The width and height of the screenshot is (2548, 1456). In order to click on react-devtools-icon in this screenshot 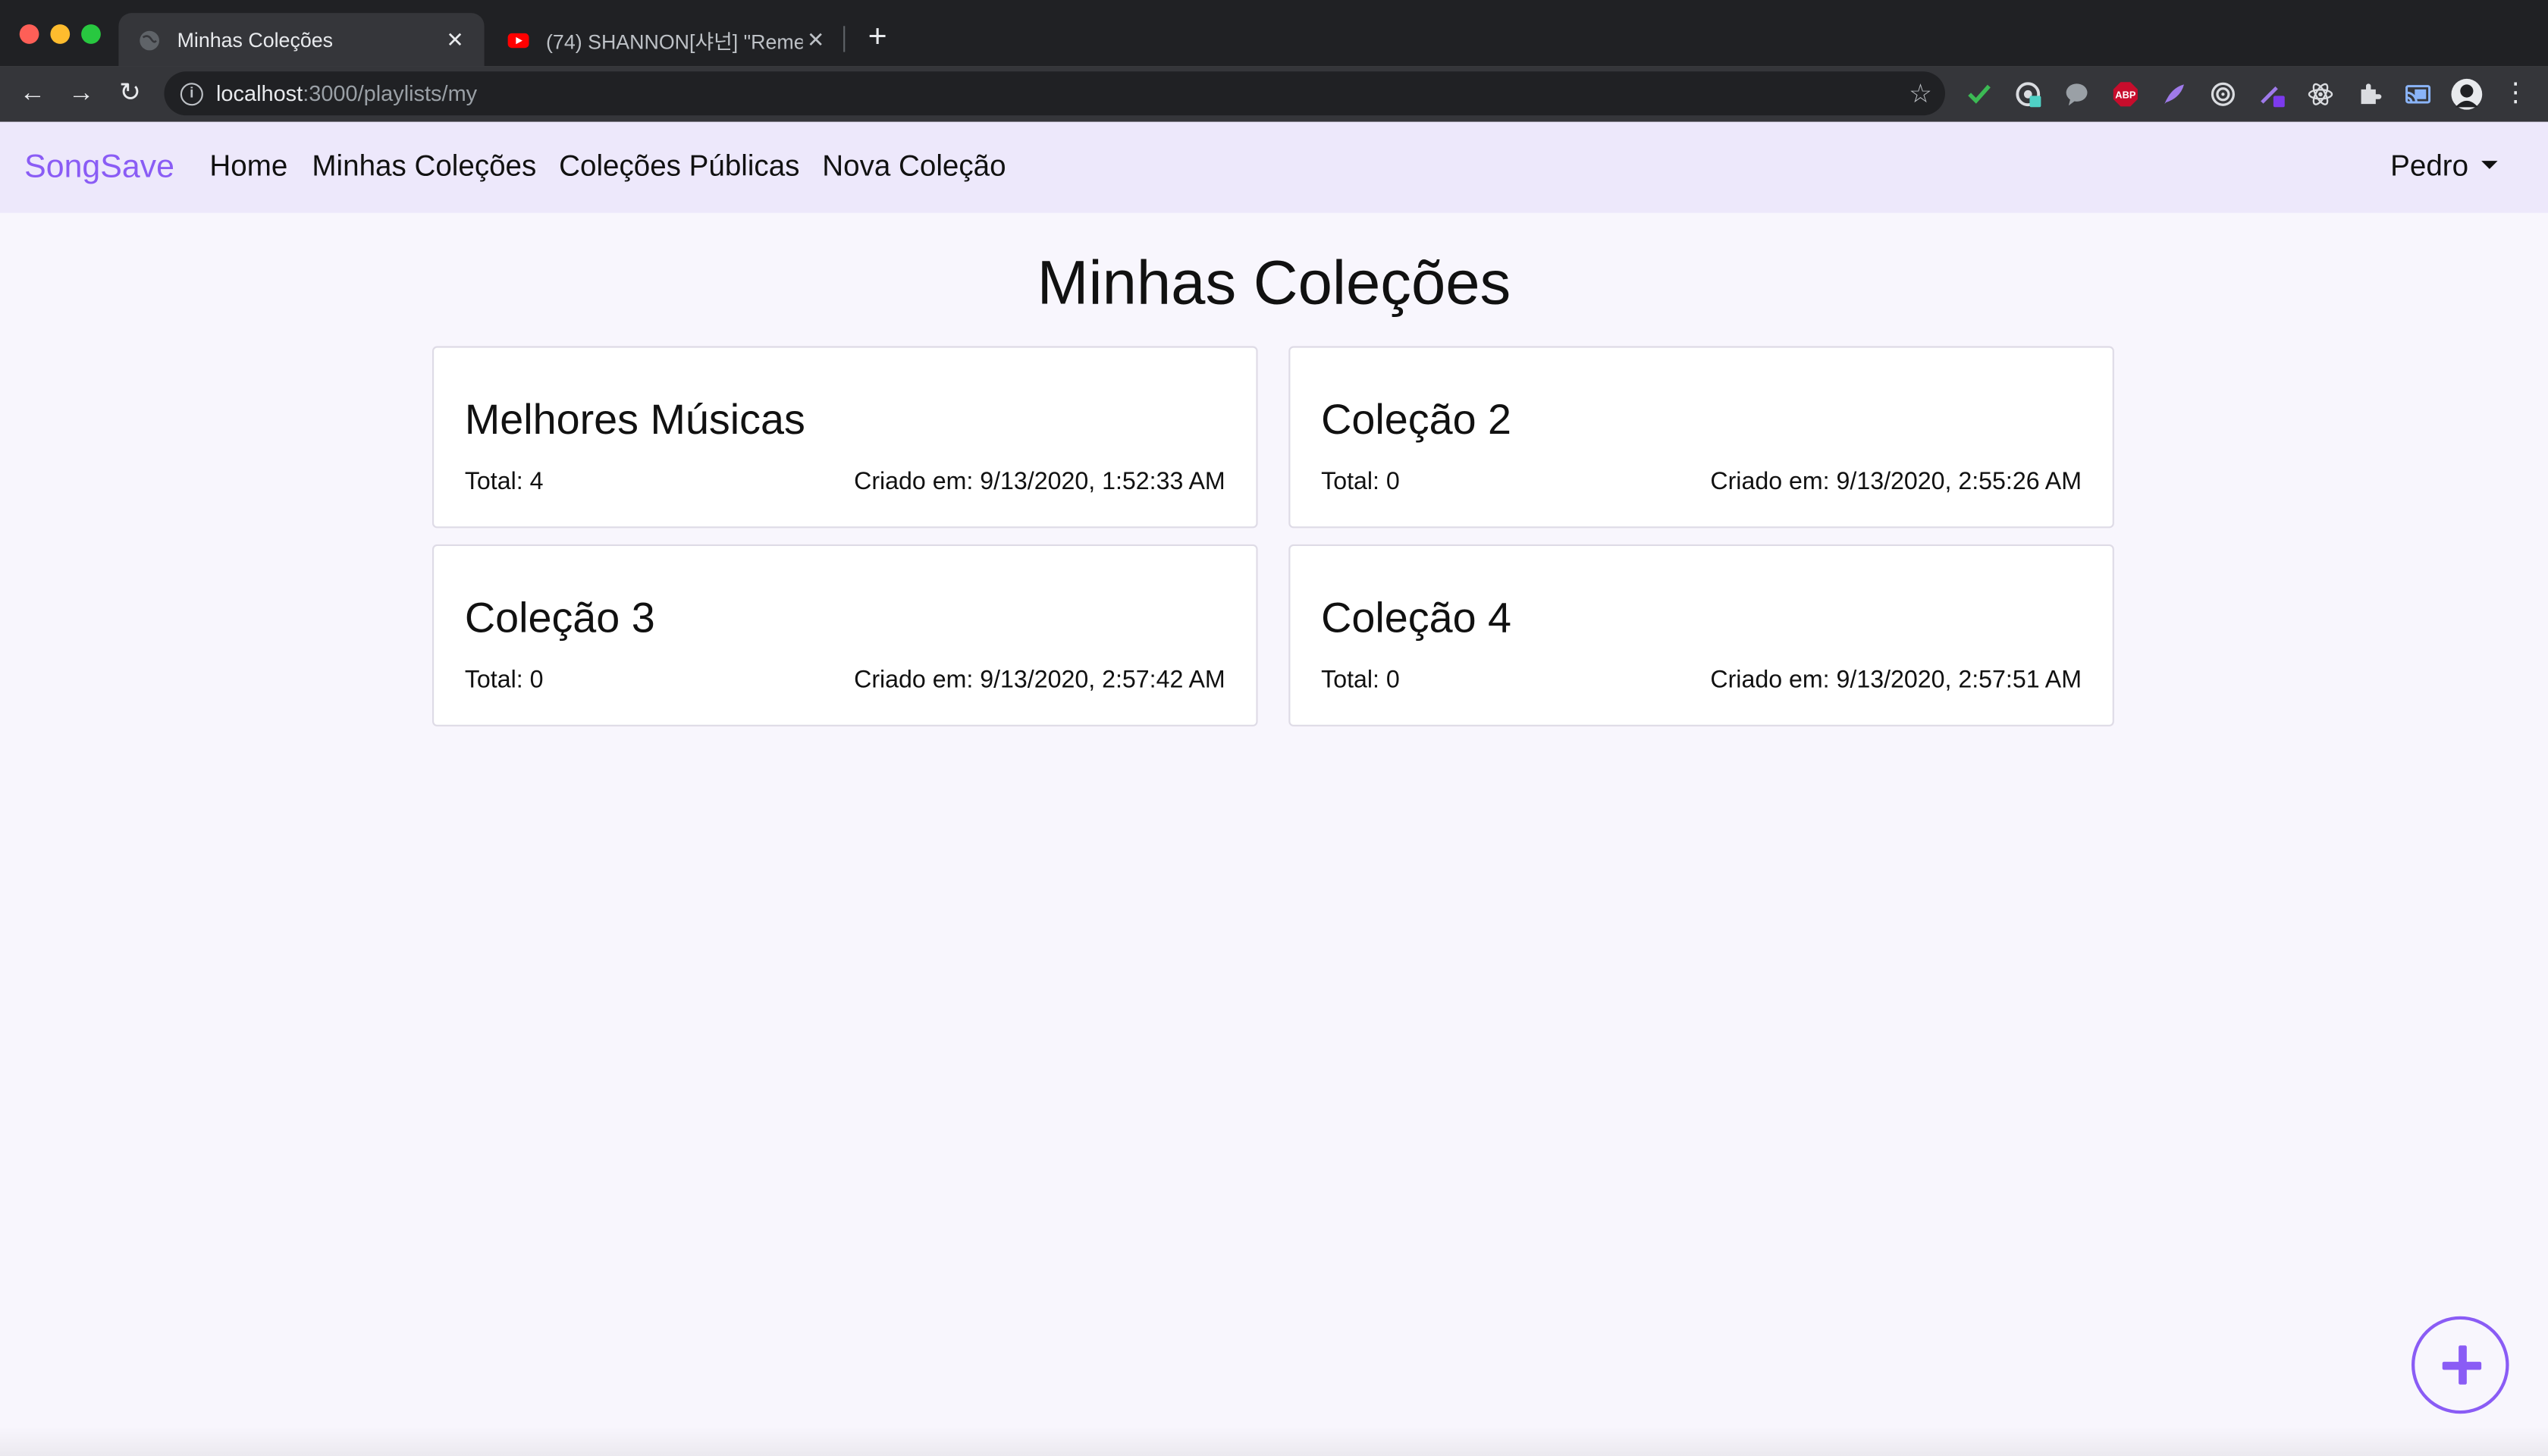, I will do `click(2320, 94)`.